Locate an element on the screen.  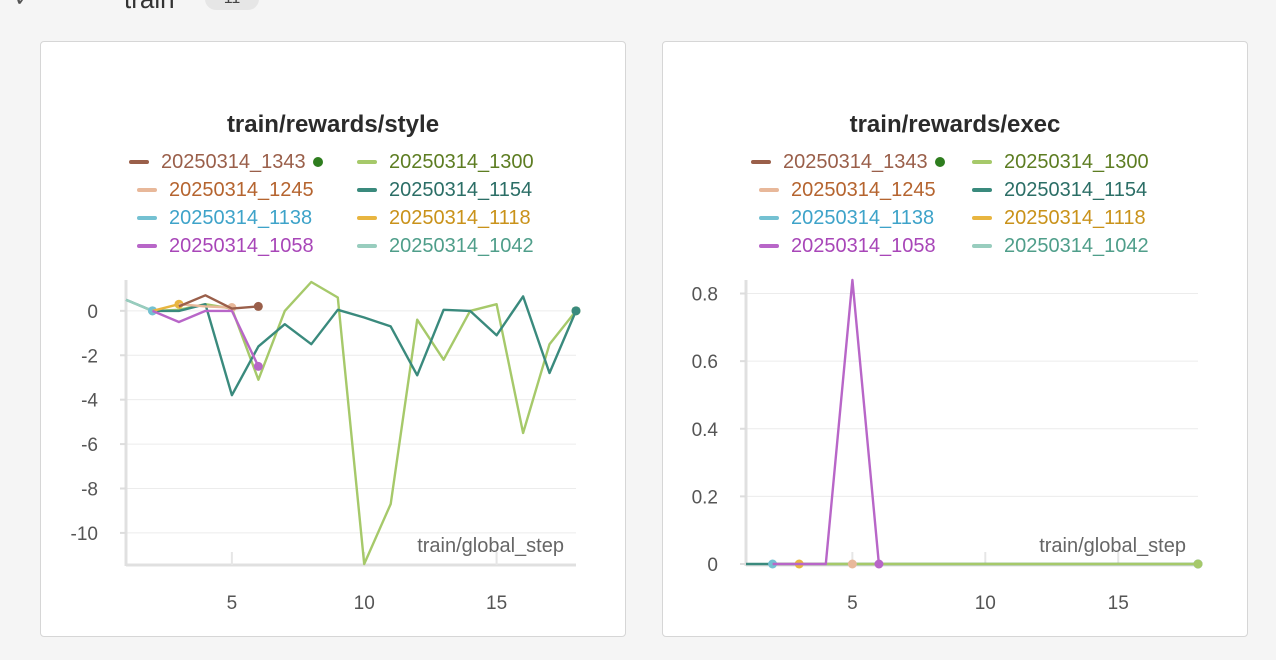
collapse-icon: ✓ is located at coordinates (23, 6).